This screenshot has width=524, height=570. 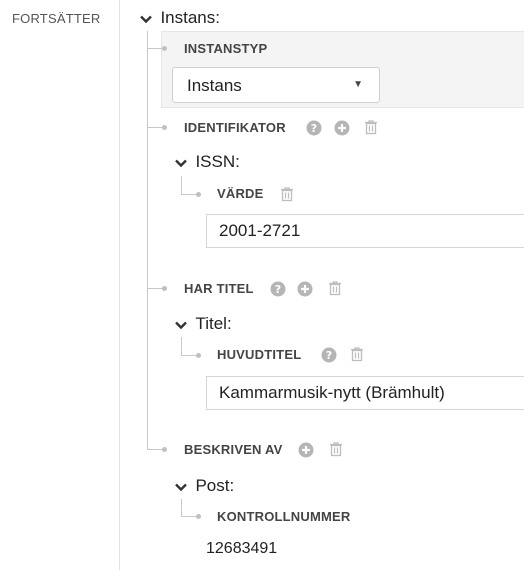 I want to click on entity-toggle-issn: ISSN:, so click(x=207, y=162).